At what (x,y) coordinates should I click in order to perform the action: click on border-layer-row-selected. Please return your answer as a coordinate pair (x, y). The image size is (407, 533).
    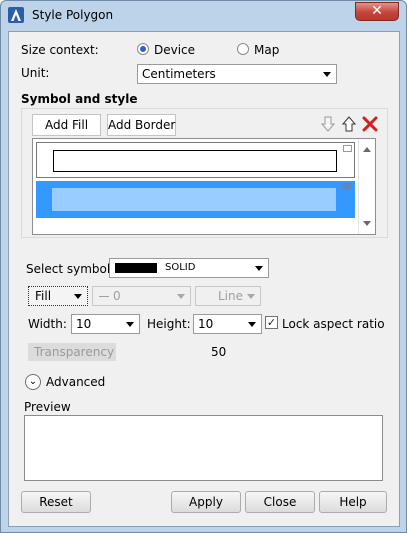
    Looking at the image, I should click on (195, 199).